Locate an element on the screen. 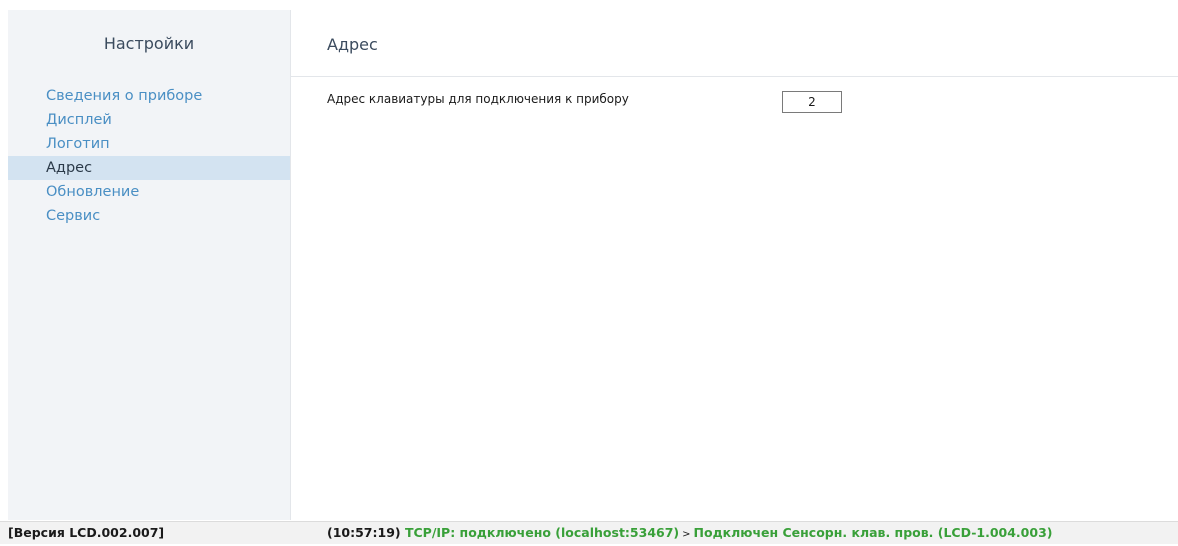 This screenshot has width=1178, height=546. version-label: [Версия LCD.002.007] is located at coordinates (86, 532).